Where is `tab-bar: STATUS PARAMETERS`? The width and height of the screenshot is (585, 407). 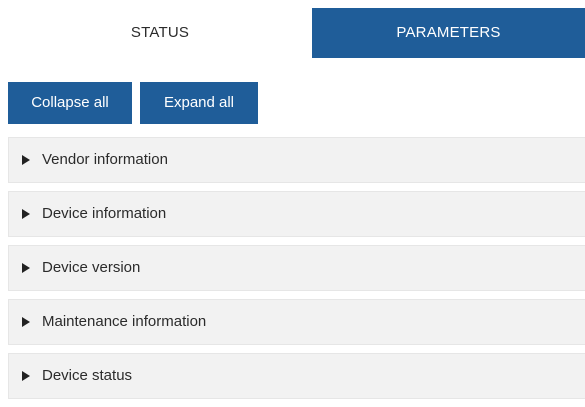 tab-bar: STATUS PARAMETERS is located at coordinates (292, 33).